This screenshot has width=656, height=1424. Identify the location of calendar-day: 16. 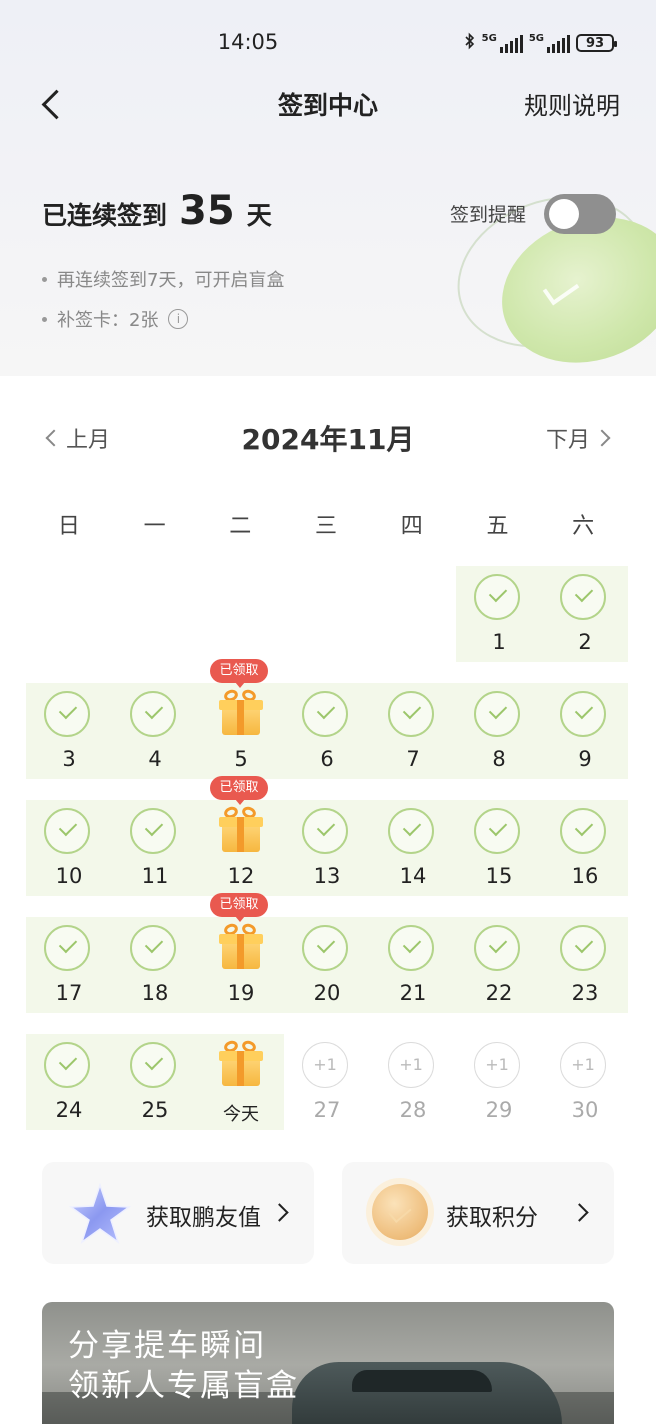
(585, 848).